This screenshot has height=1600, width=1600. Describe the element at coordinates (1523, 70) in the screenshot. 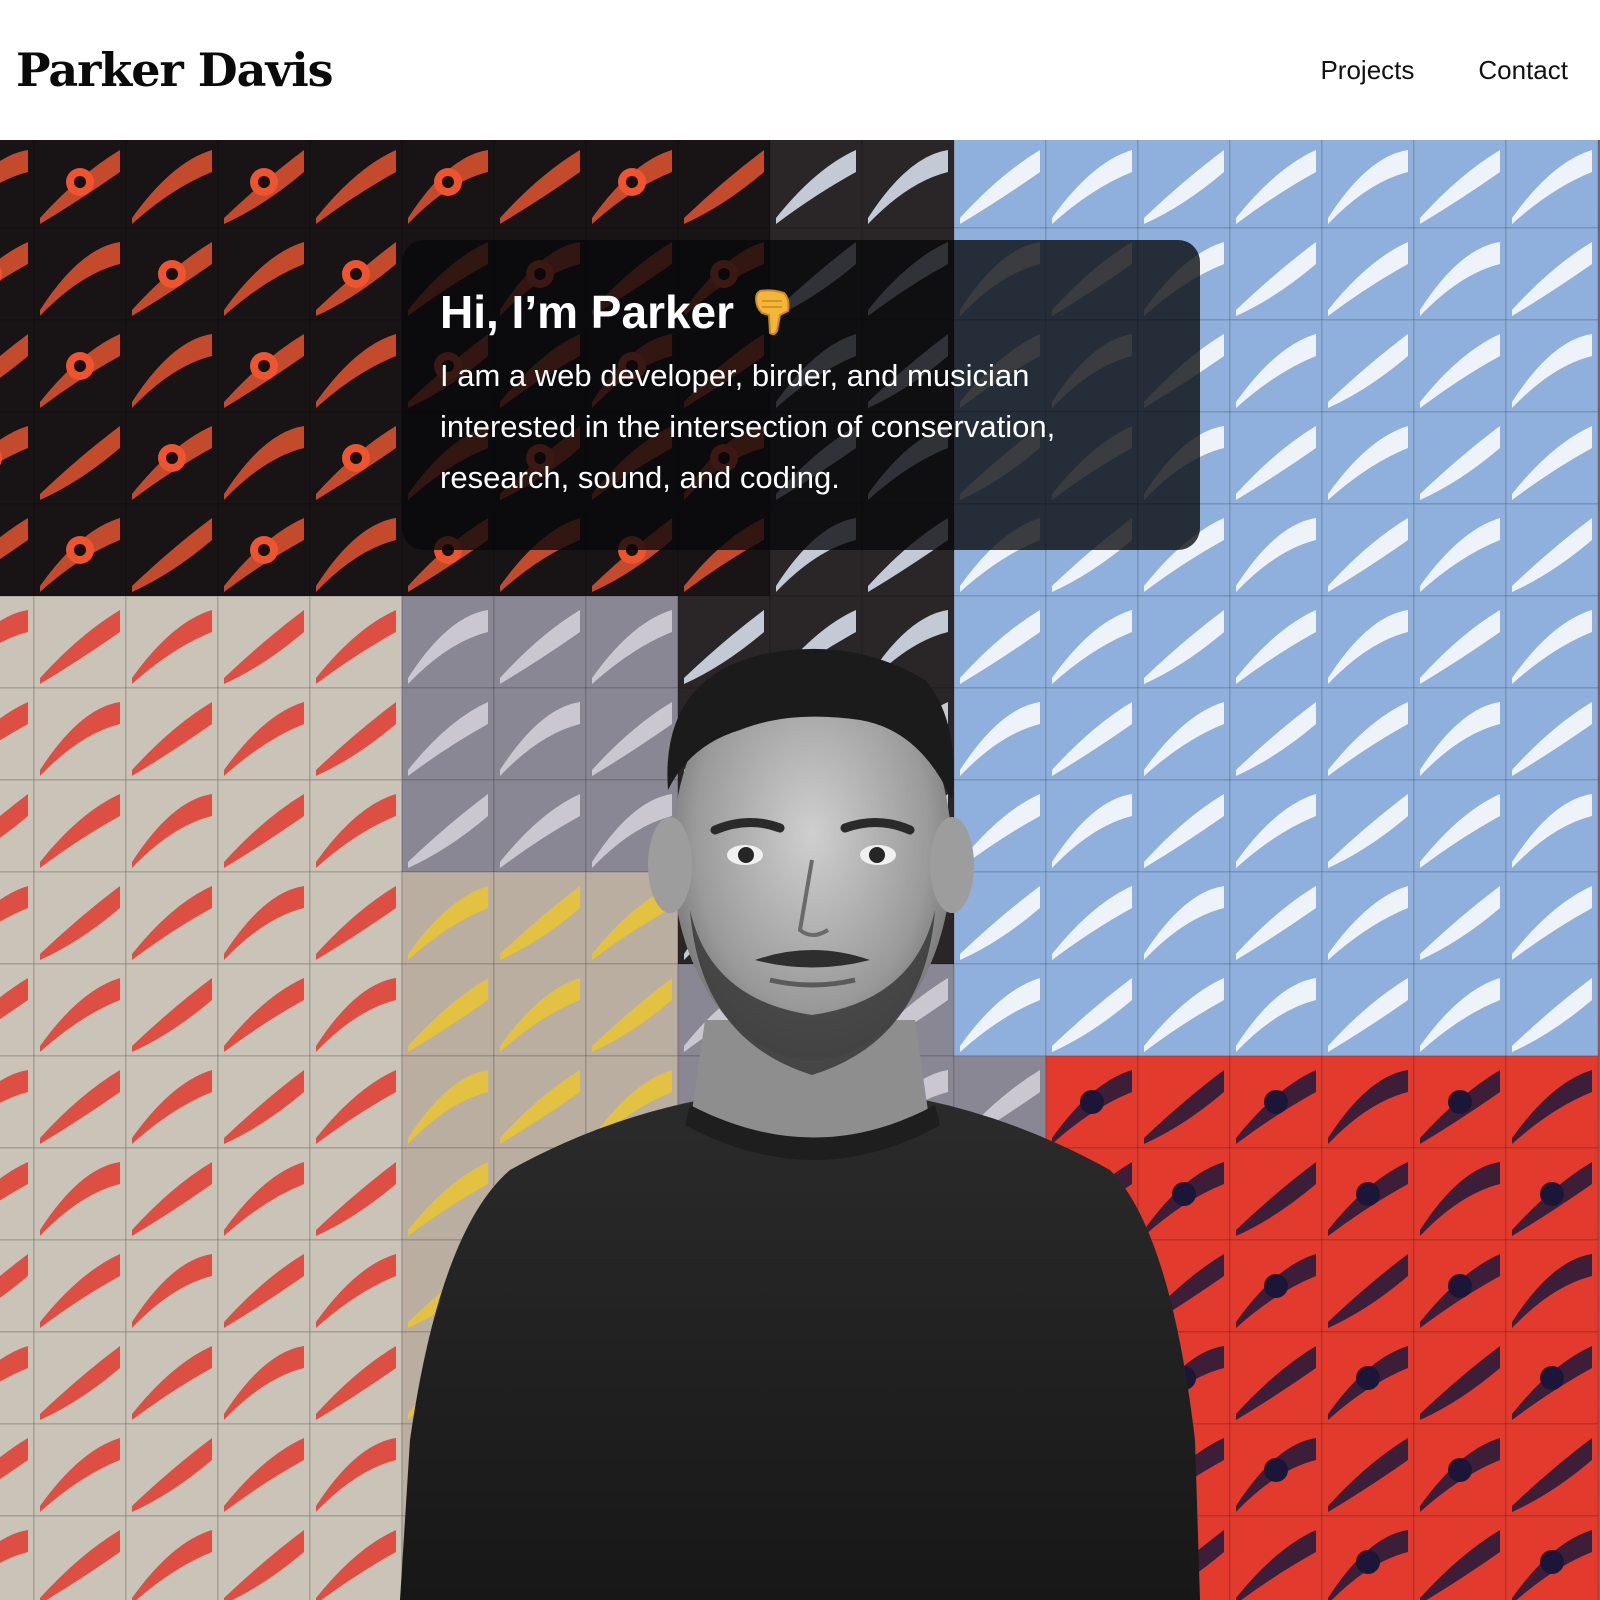

I see `nav-link-contact: Contact` at that location.